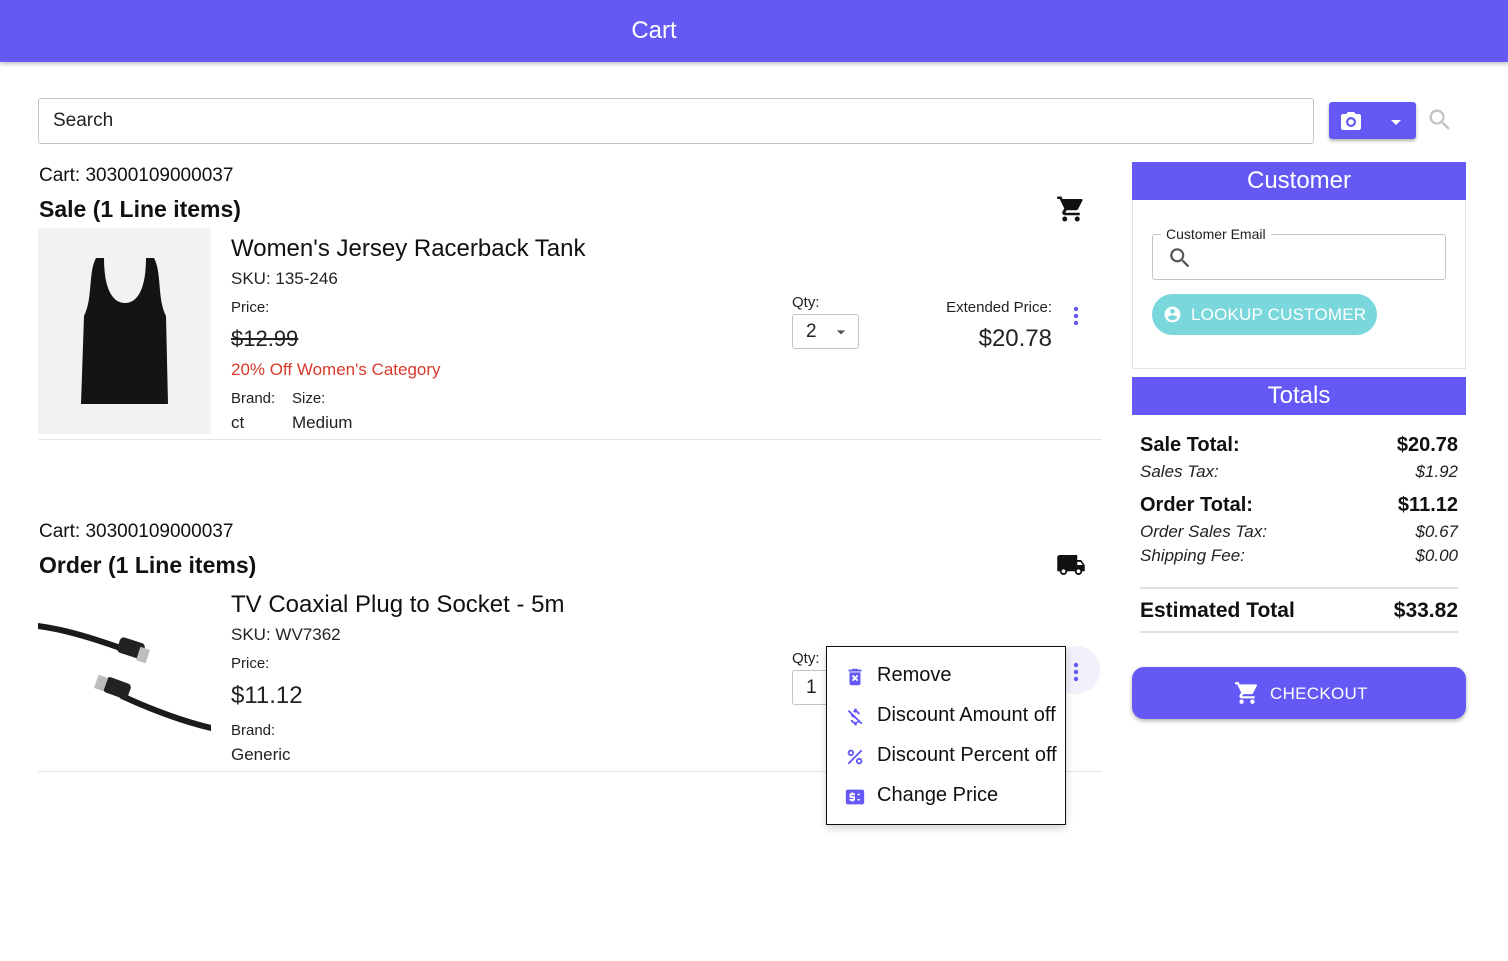 The height and width of the screenshot is (961, 1508). I want to click on checkout-button: CHECKOUT, so click(1299, 693).